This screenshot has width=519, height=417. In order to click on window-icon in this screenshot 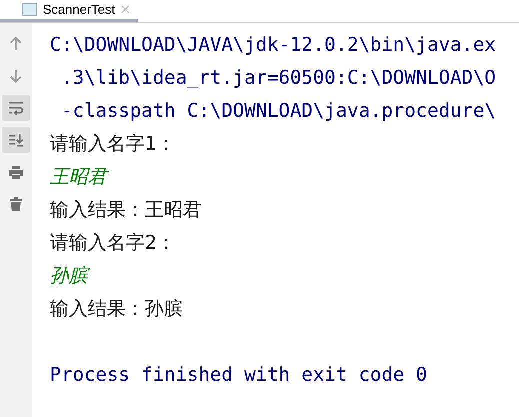, I will do `click(29, 9)`.